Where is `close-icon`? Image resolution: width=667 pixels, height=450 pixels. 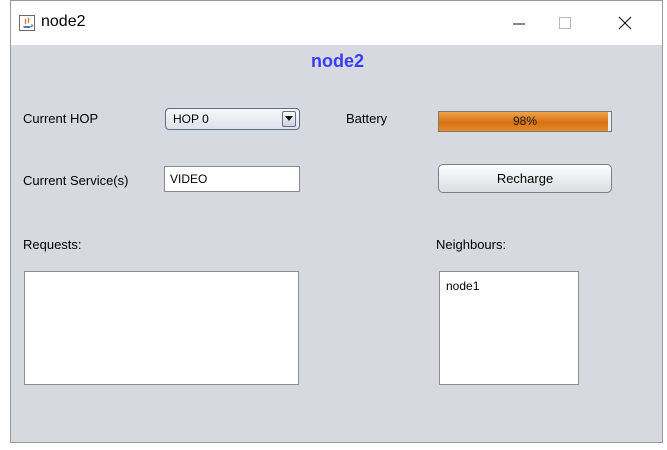
close-icon is located at coordinates (625, 23).